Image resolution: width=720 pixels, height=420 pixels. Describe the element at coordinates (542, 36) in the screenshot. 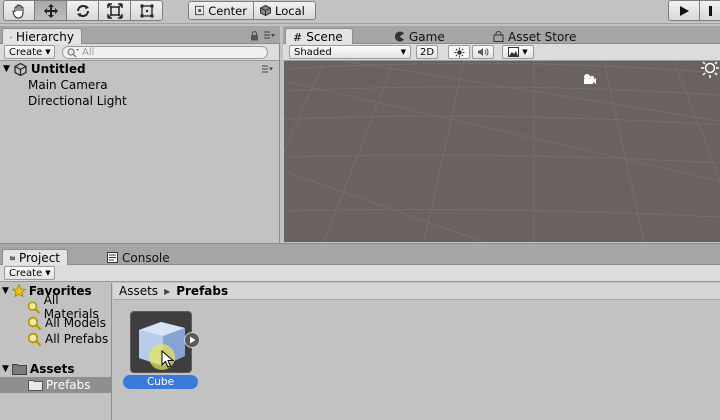

I see `tab-asset-store-label: Asset Store` at that location.